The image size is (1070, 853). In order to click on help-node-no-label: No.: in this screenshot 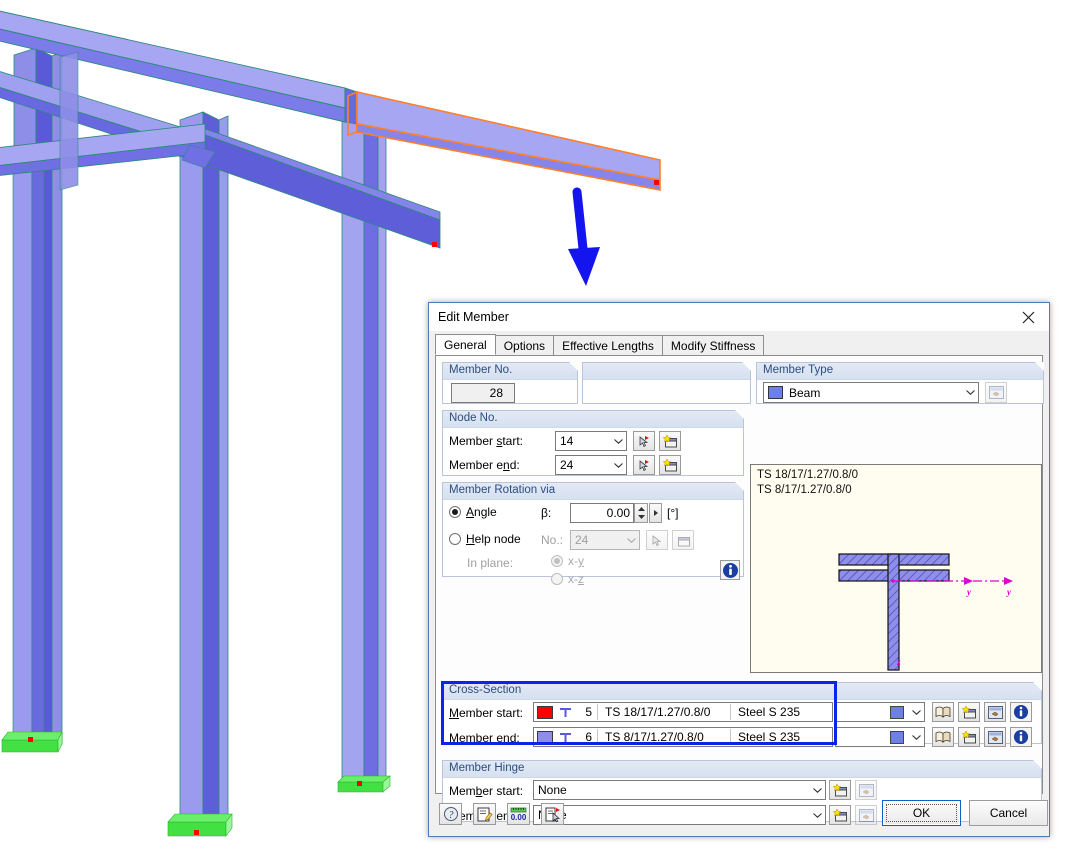, I will do `click(552, 540)`.